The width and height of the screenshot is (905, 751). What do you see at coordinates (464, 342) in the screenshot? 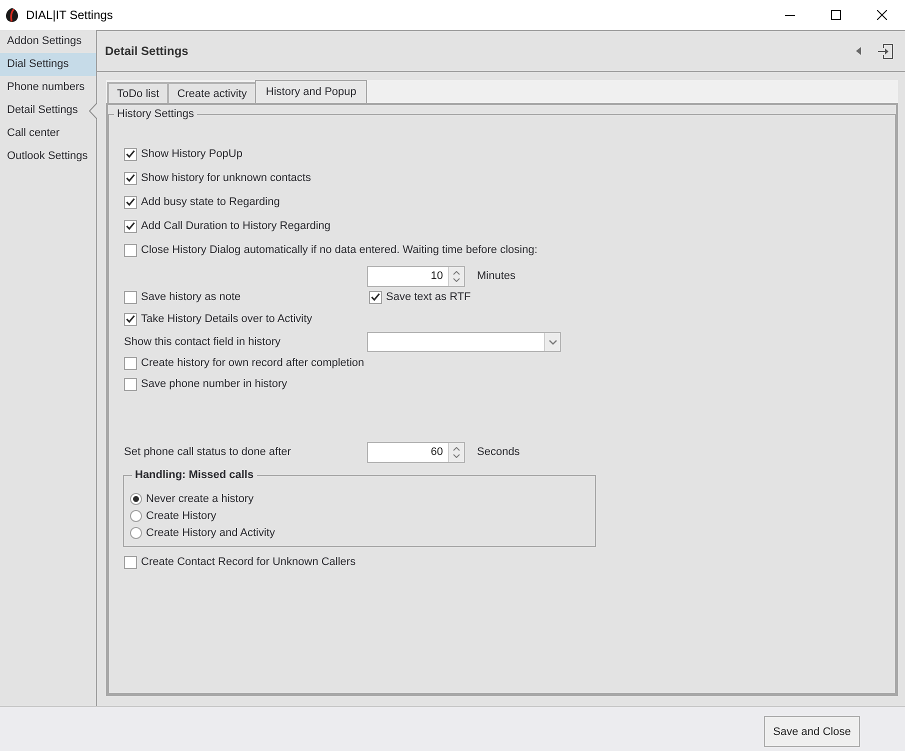
I see `dropdown` at bounding box center [464, 342].